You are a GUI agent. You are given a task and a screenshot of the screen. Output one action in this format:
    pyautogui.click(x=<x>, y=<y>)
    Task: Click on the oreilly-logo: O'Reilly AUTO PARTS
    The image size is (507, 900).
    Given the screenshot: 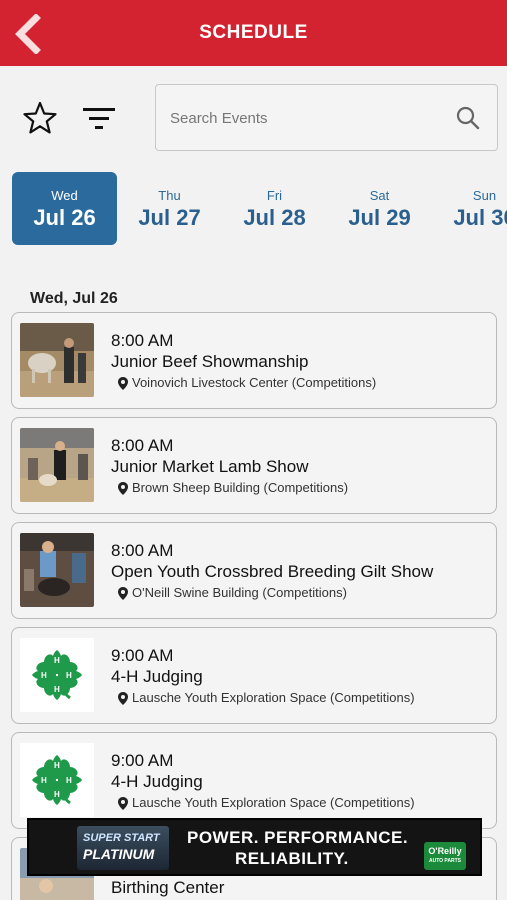 What is the action you would take?
    pyautogui.click(x=445, y=856)
    